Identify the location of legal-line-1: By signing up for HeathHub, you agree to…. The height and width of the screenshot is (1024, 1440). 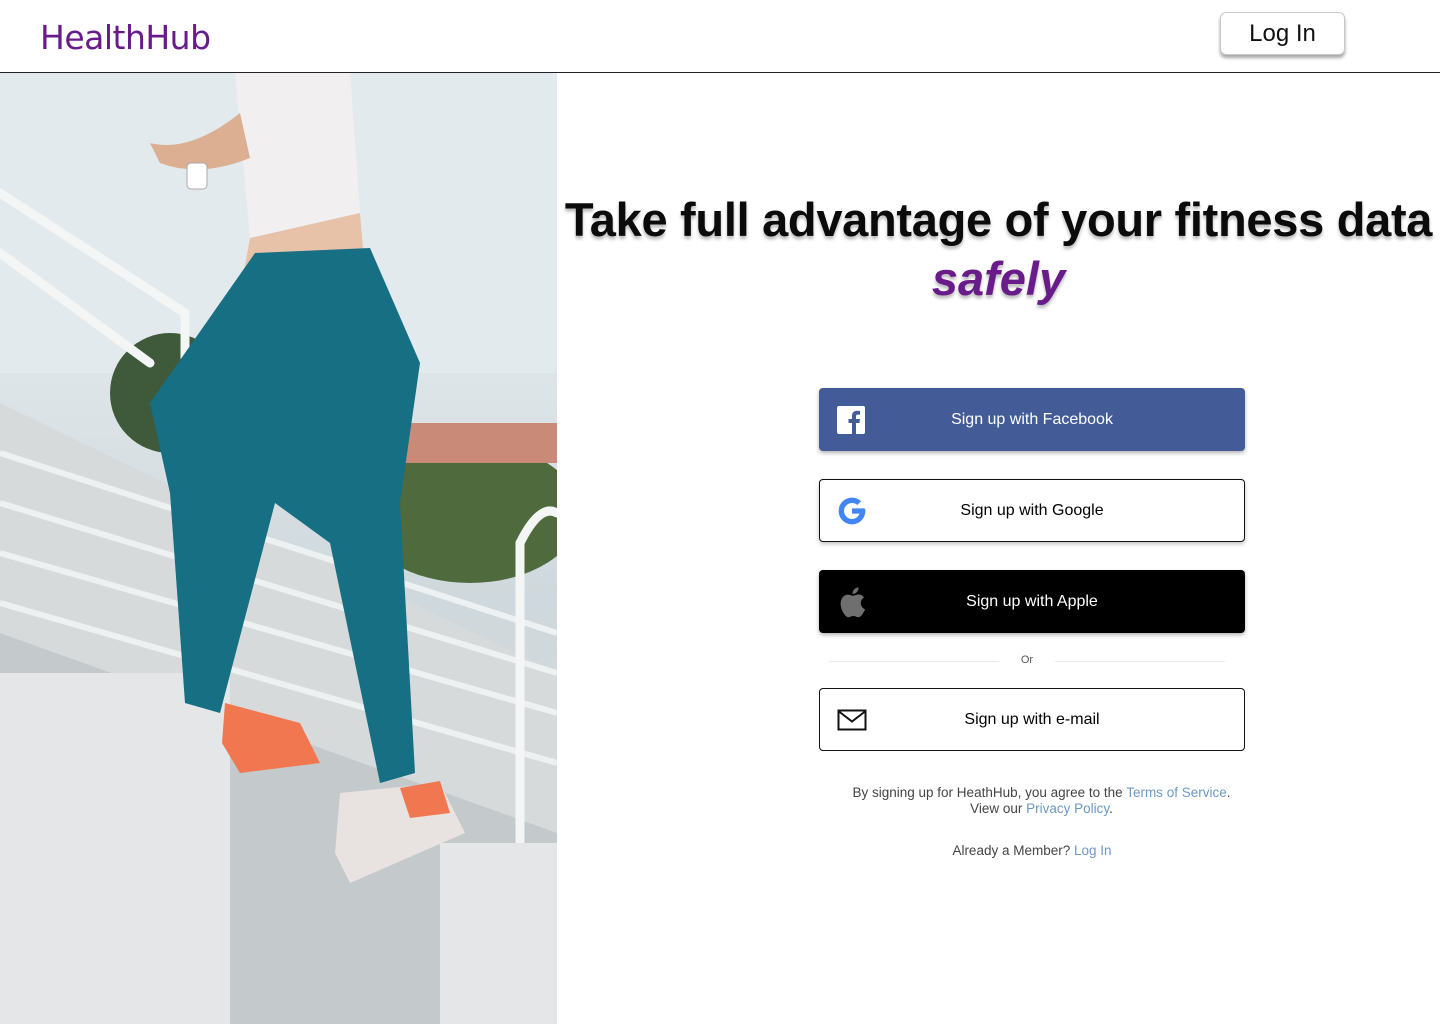
(1041, 793).